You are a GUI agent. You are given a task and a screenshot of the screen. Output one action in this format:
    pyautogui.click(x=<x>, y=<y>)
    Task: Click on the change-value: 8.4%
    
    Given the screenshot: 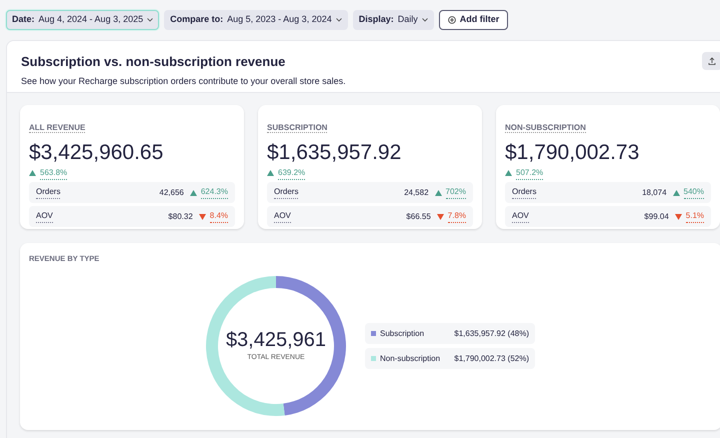 What is the action you would take?
    pyautogui.click(x=219, y=216)
    